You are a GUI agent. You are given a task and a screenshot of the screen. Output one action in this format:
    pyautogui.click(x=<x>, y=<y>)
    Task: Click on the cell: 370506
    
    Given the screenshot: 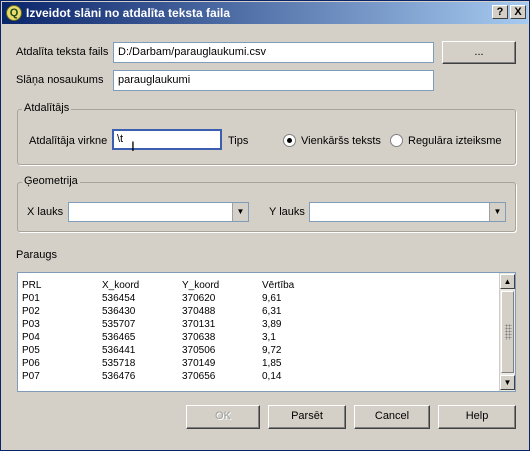 What is the action you would take?
    pyautogui.click(x=199, y=350)
    